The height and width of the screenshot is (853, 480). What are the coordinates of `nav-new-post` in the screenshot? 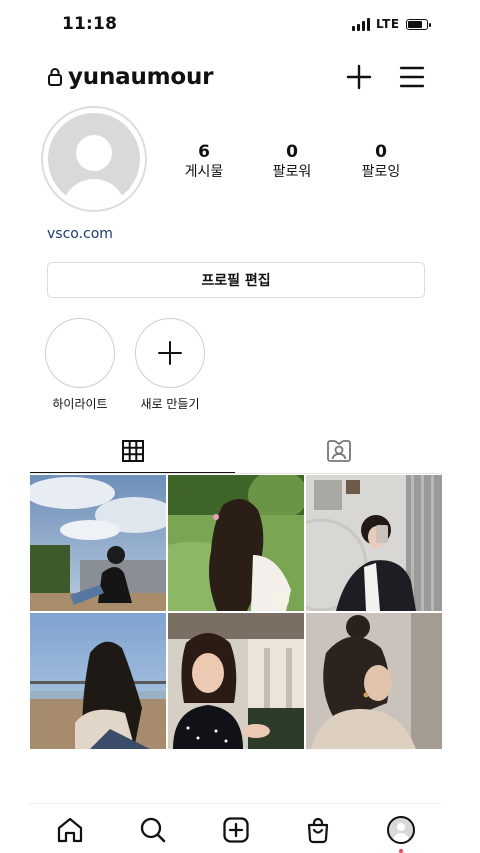 It's located at (236, 830).